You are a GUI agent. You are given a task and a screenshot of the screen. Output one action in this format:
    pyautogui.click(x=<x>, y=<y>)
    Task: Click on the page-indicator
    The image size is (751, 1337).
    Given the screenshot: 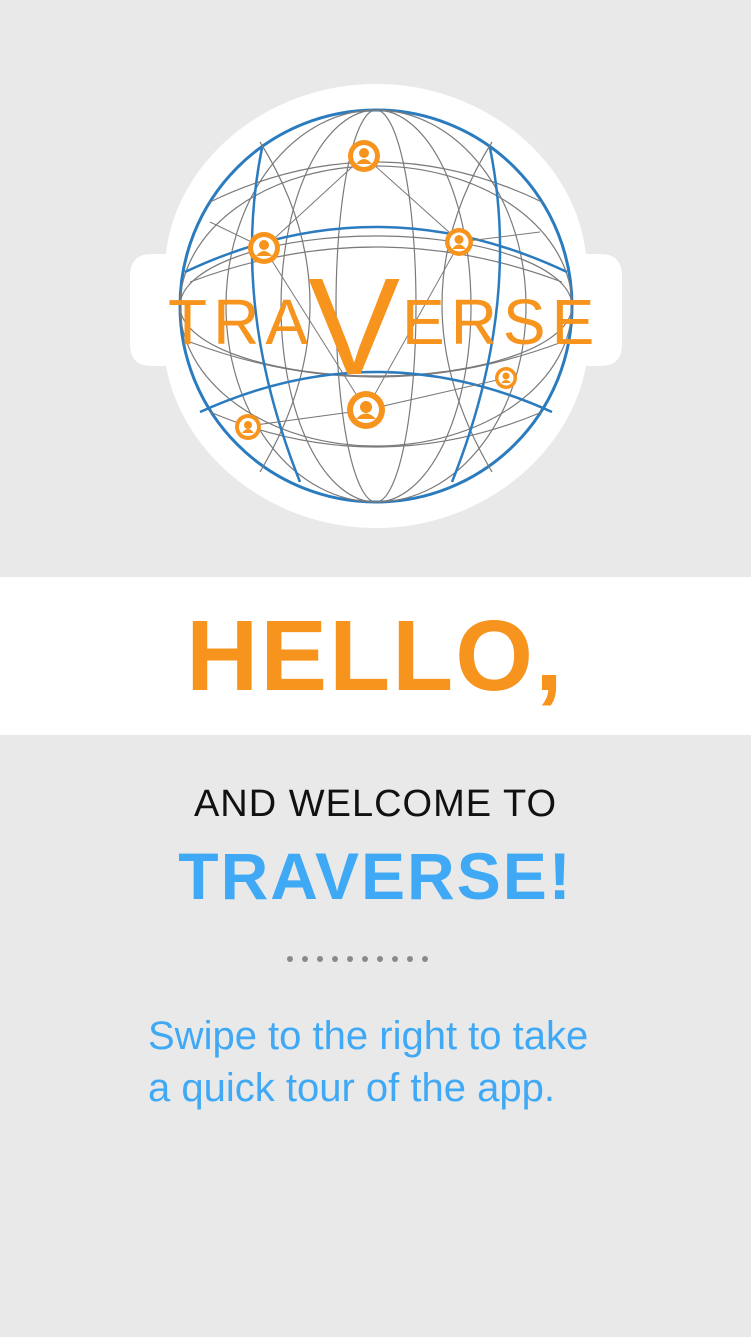 What is the action you would take?
    pyautogui.click(x=377, y=962)
    